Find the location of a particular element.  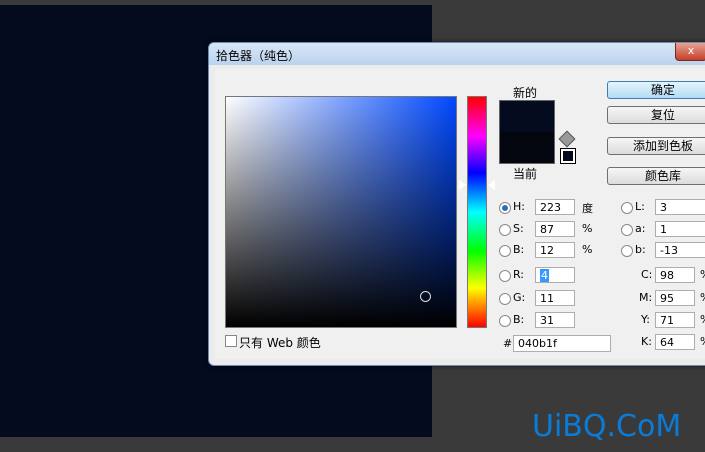

b-channel-input: -13 is located at coordinates (680, 250).